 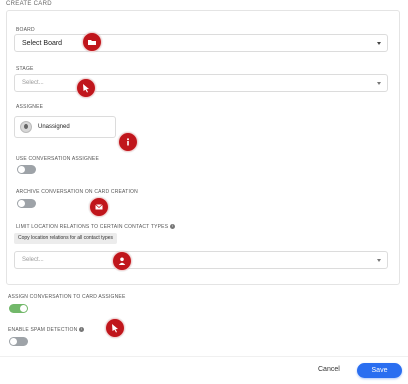 I want to click on info-icon, so click(x=128, y=142).